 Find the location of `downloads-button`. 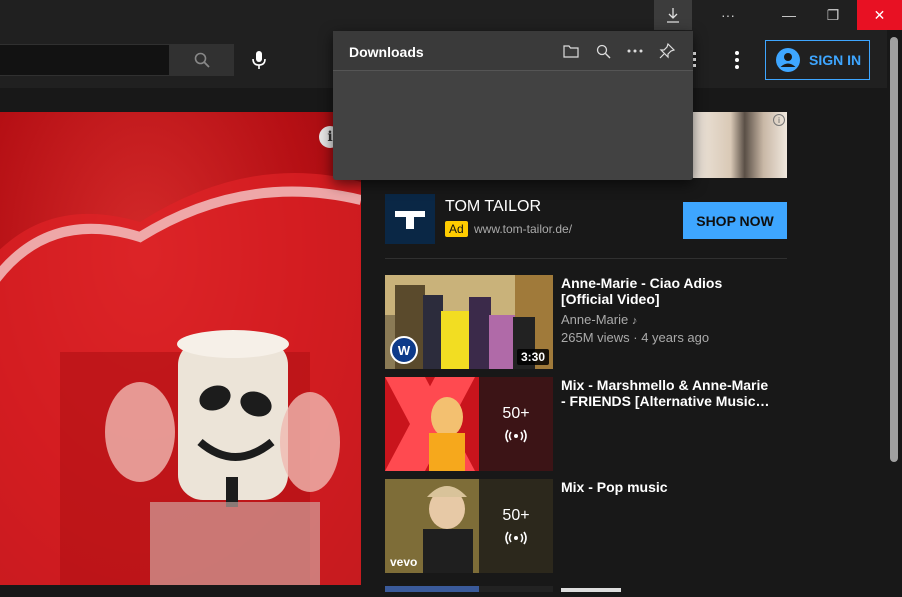

downloads-button is located at coordinates (673, 15).